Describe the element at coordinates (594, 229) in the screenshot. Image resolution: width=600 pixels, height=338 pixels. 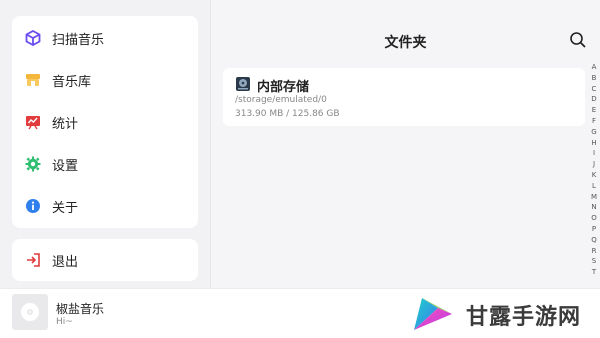
I see `alphabet-letter-p: P` at that location.